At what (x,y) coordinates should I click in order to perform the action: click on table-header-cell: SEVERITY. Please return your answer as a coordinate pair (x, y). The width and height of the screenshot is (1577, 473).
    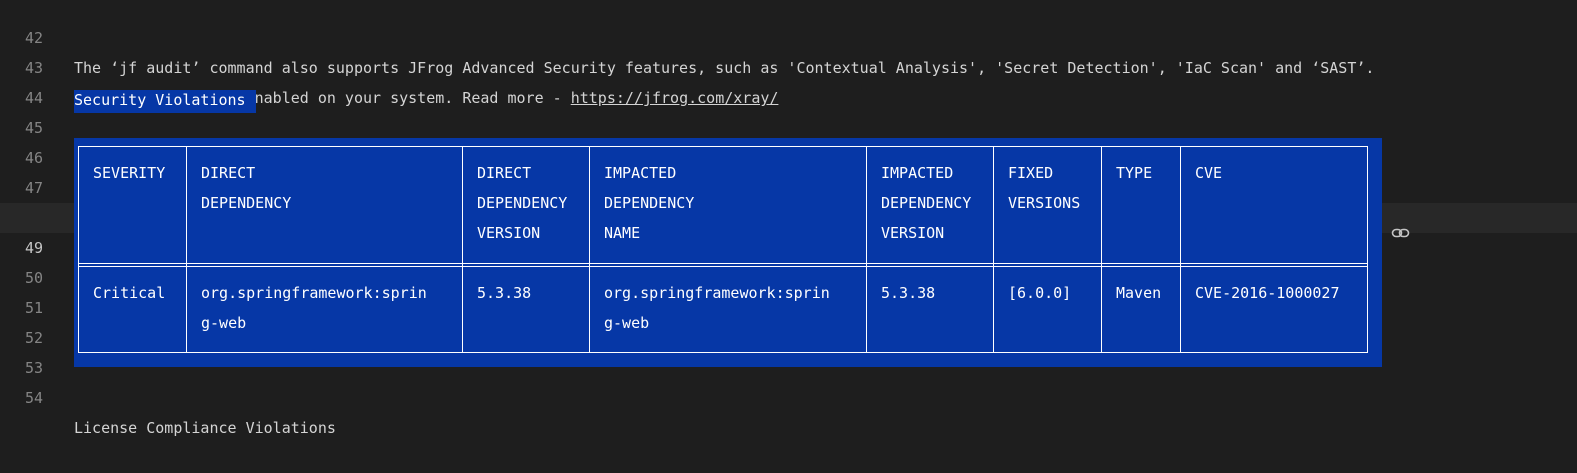
    Looking at the image, I should click on (129, 173).